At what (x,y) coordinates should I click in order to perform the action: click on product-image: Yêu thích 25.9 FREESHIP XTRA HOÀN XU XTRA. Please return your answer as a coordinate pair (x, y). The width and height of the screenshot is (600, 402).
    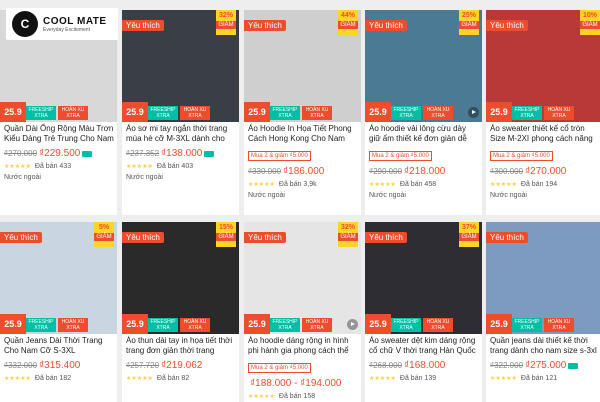
    Looking at the image, I should click on (543, 278).